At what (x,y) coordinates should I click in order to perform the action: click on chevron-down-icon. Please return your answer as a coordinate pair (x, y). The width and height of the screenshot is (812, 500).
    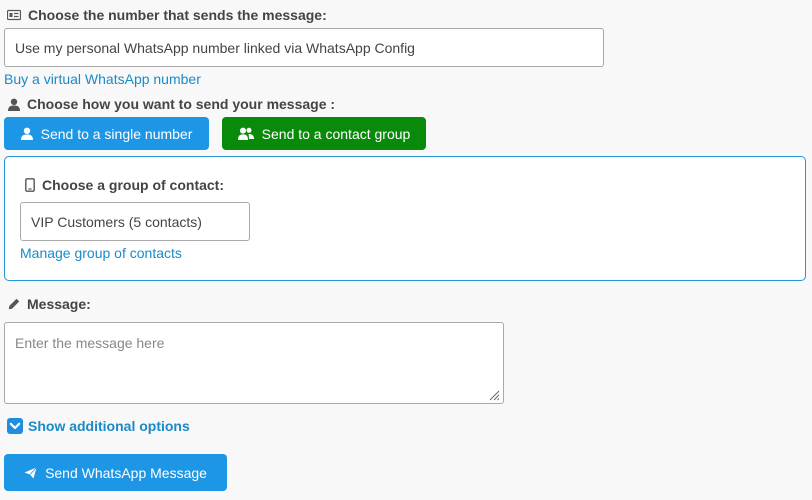
    Looking at the image, I should click on (15, 426).